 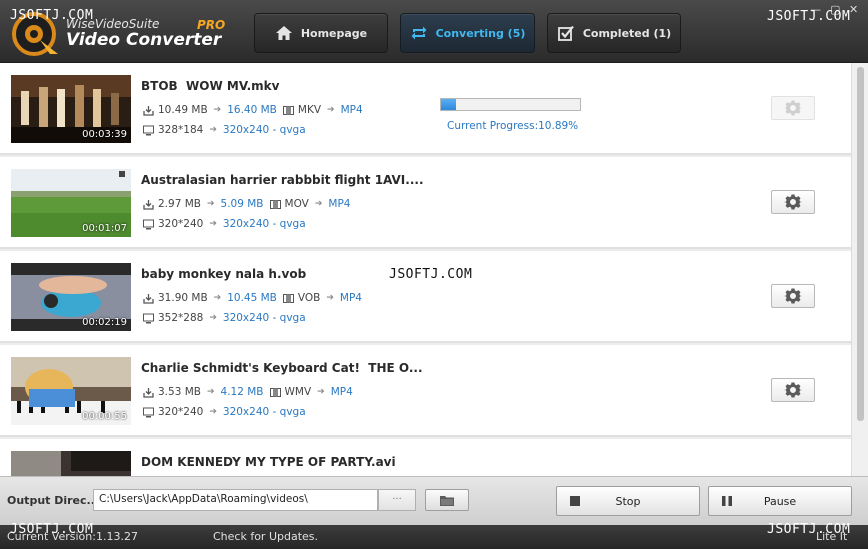 I want to click on file-info-row: 10.49 MB ➔ 16.40 MB MKV ➔ MP4, so click(x=253, y=110).